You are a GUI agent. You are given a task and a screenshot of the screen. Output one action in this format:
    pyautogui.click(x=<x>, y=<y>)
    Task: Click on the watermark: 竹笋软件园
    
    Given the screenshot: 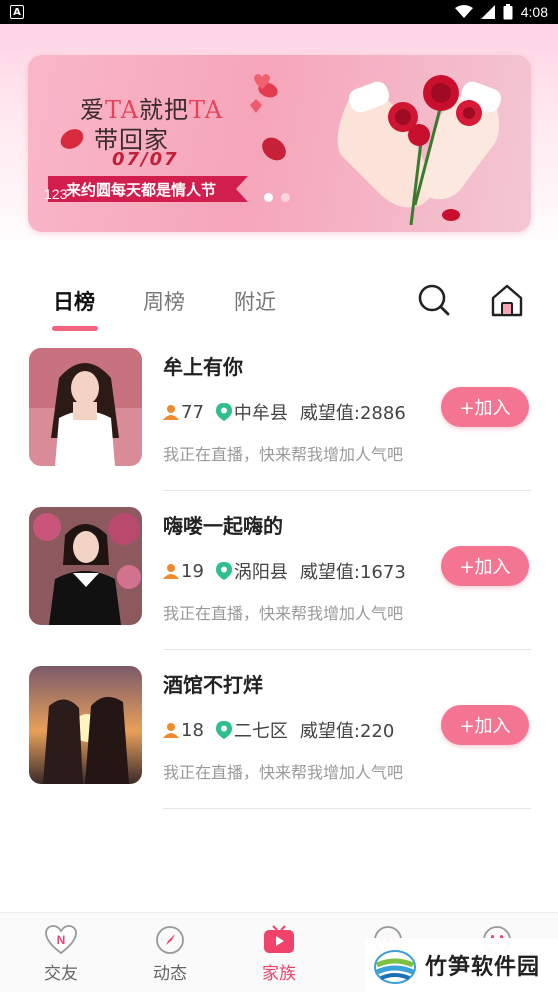 What is the action you would take?
    pyautogui.click(x=461, y=965)
    